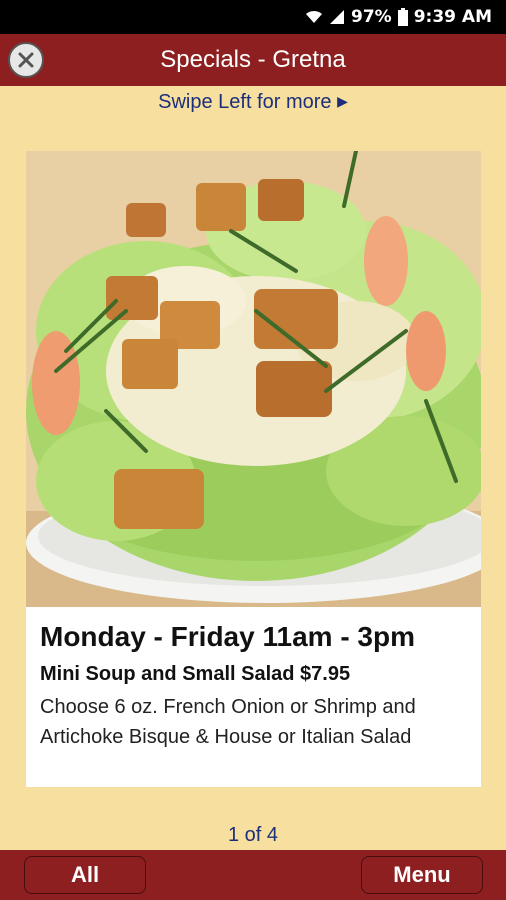  Describe the element at coordinates (245, 102) in the screenshot. I see `swipe-hint-text: Swipe Left for more` at that location.